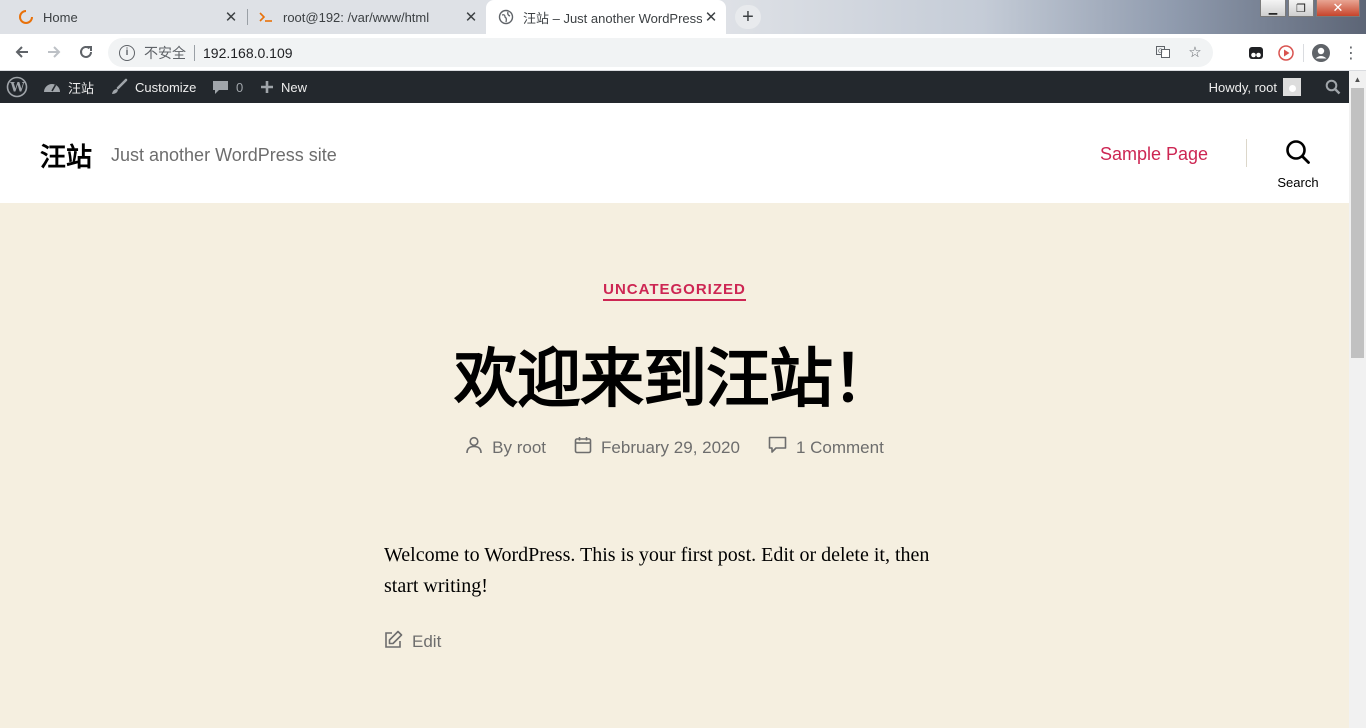 The height and width of the screenshot is (728, 1366). I want to click on scroll-up-arrow-icon: ▲, so click(1357, 79).